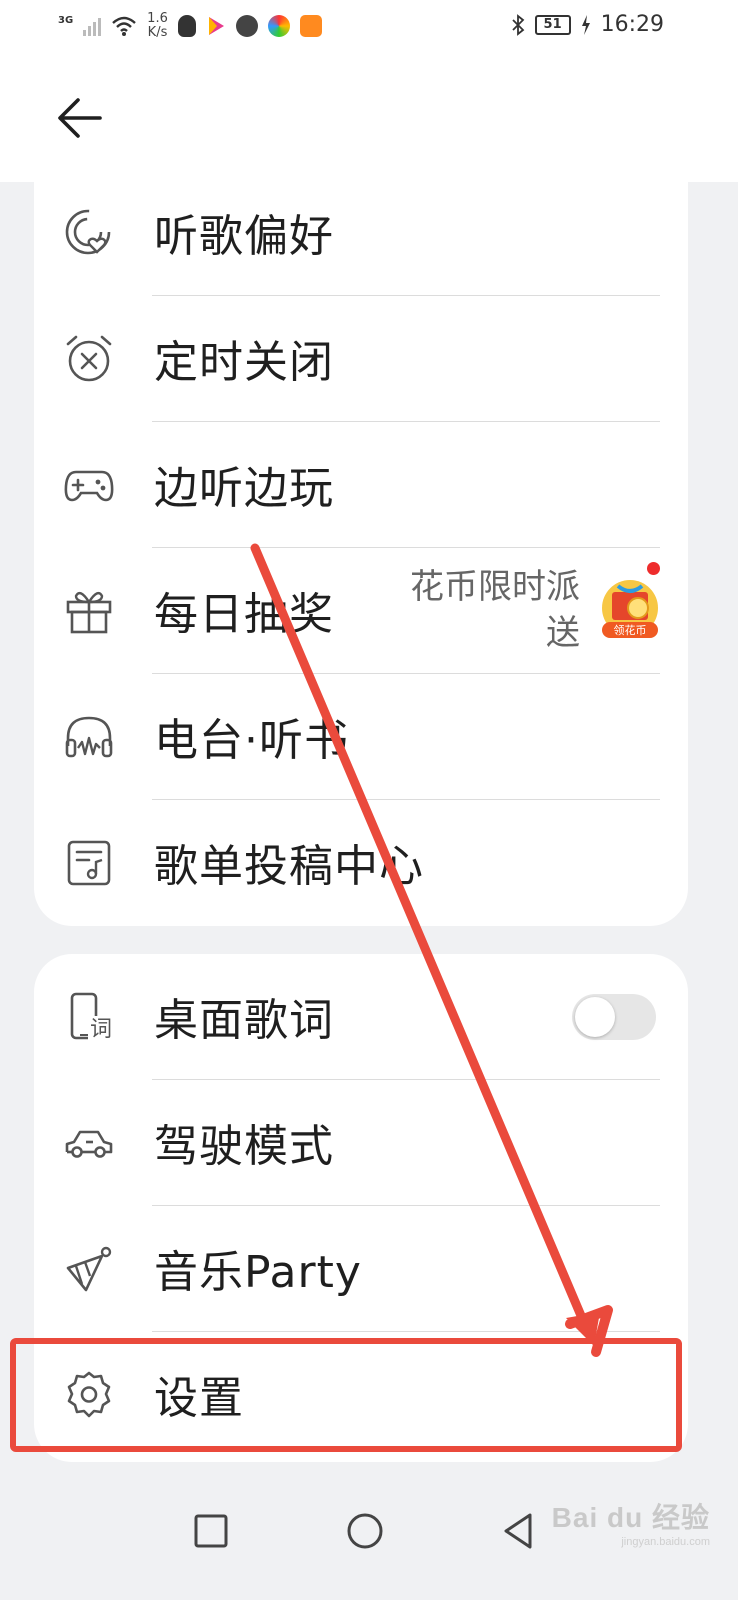  What do you see at coordinates (216, 26) in the screenshot?
I see `video-app-icon` at bounding box center [216, 26].